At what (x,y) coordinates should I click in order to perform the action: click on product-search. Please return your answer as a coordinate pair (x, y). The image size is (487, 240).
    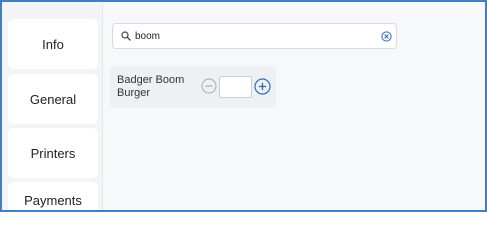
    Looking at the image, I should click on (254, 36).